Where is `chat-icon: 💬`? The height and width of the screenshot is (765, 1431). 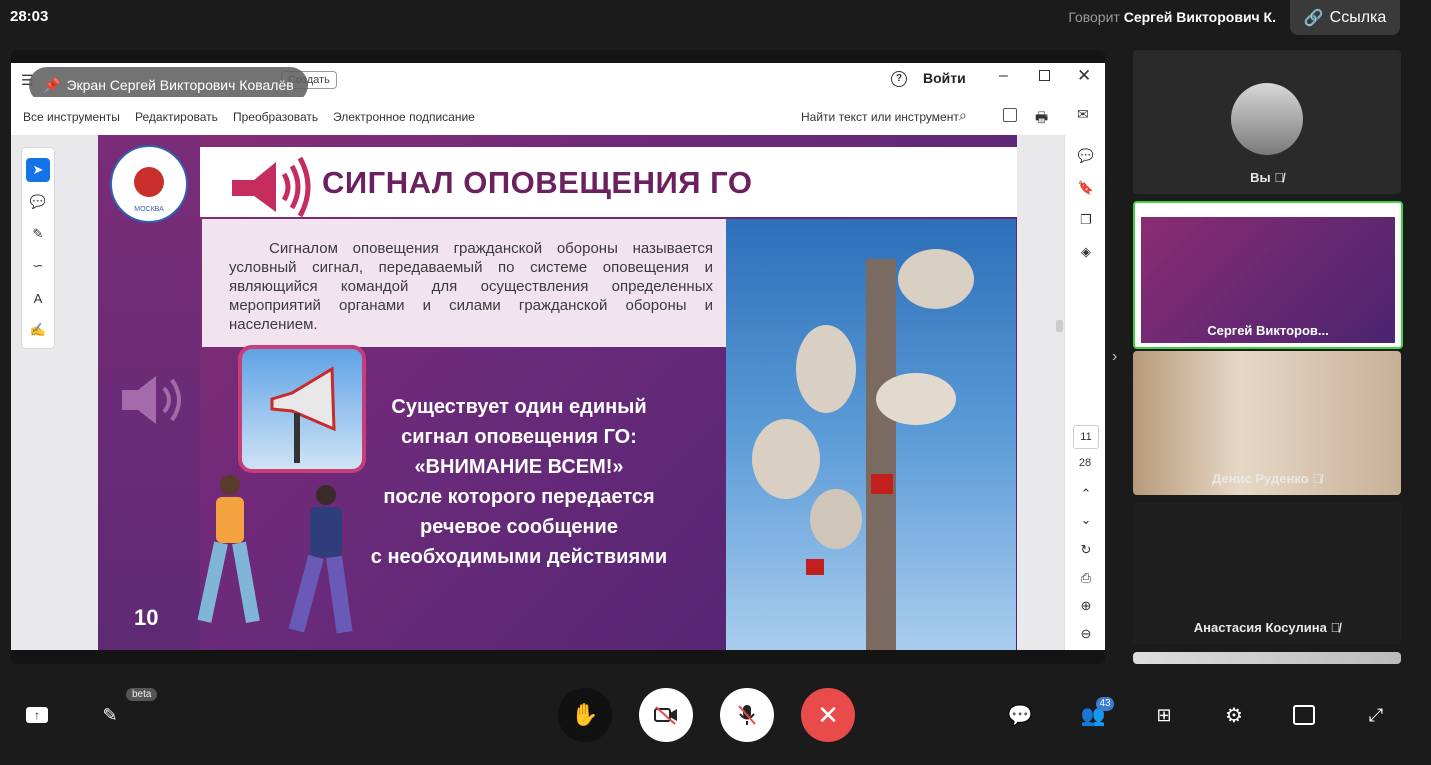 chat-icon: 💬 is located at coordinates (1020, 715).